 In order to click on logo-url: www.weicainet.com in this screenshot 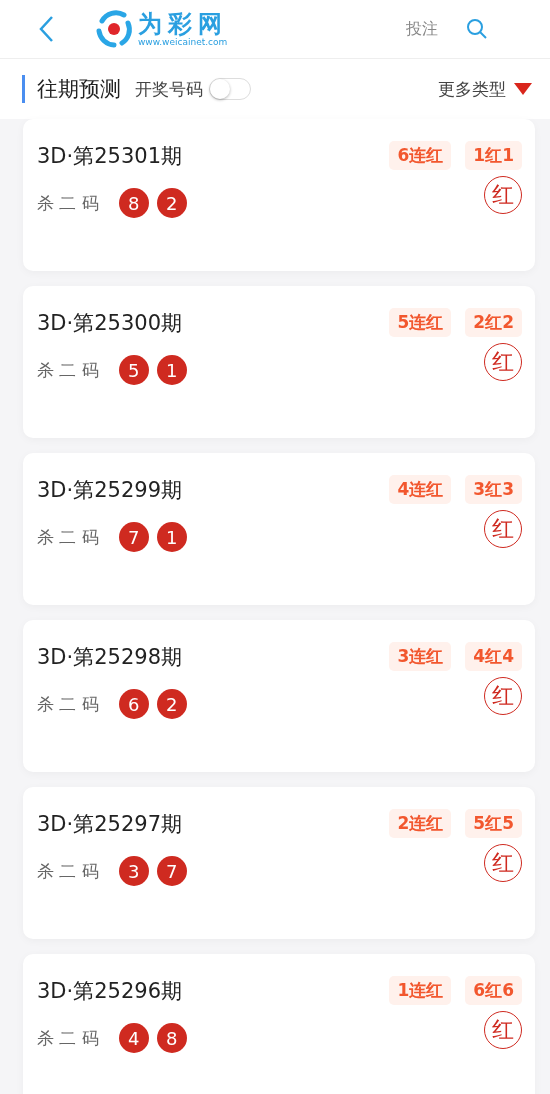, I will do `click(183, 42)`.